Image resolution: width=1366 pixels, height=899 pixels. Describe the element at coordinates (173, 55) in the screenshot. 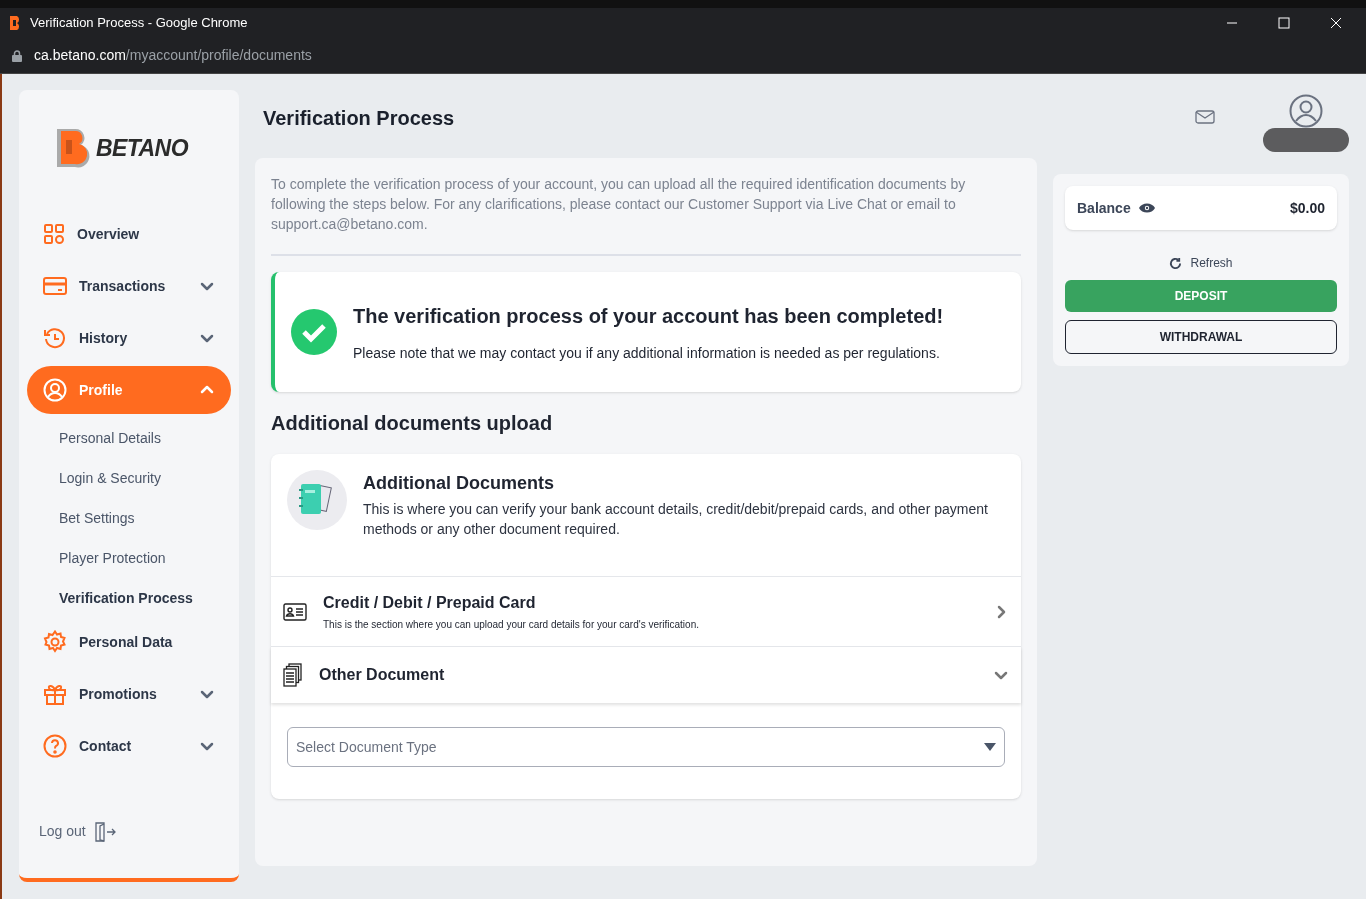

I see `address-bar-url: ca.betano.com/myaccount/profile/documents` at that location.